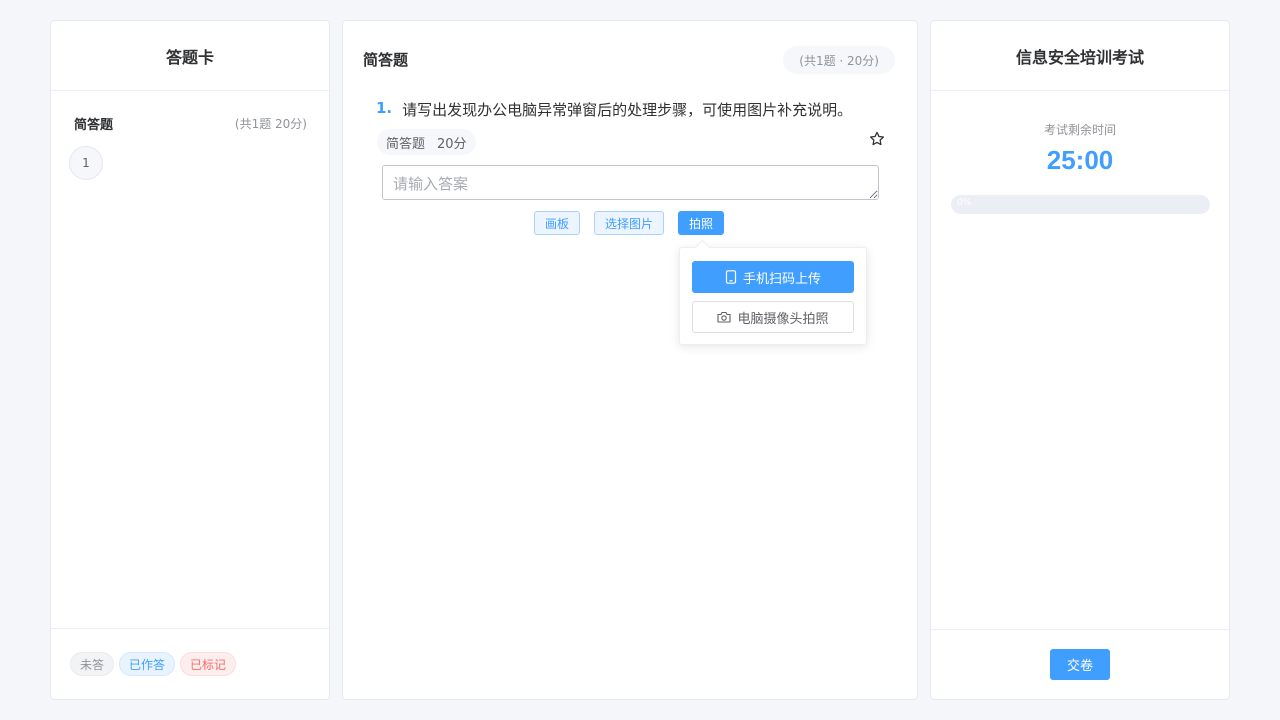  What do you see at coordinates (781, 279) in the screenshot?
I see `mobile-scan-upload-label: 手机扫码上传` at bounding box center [781, 279].